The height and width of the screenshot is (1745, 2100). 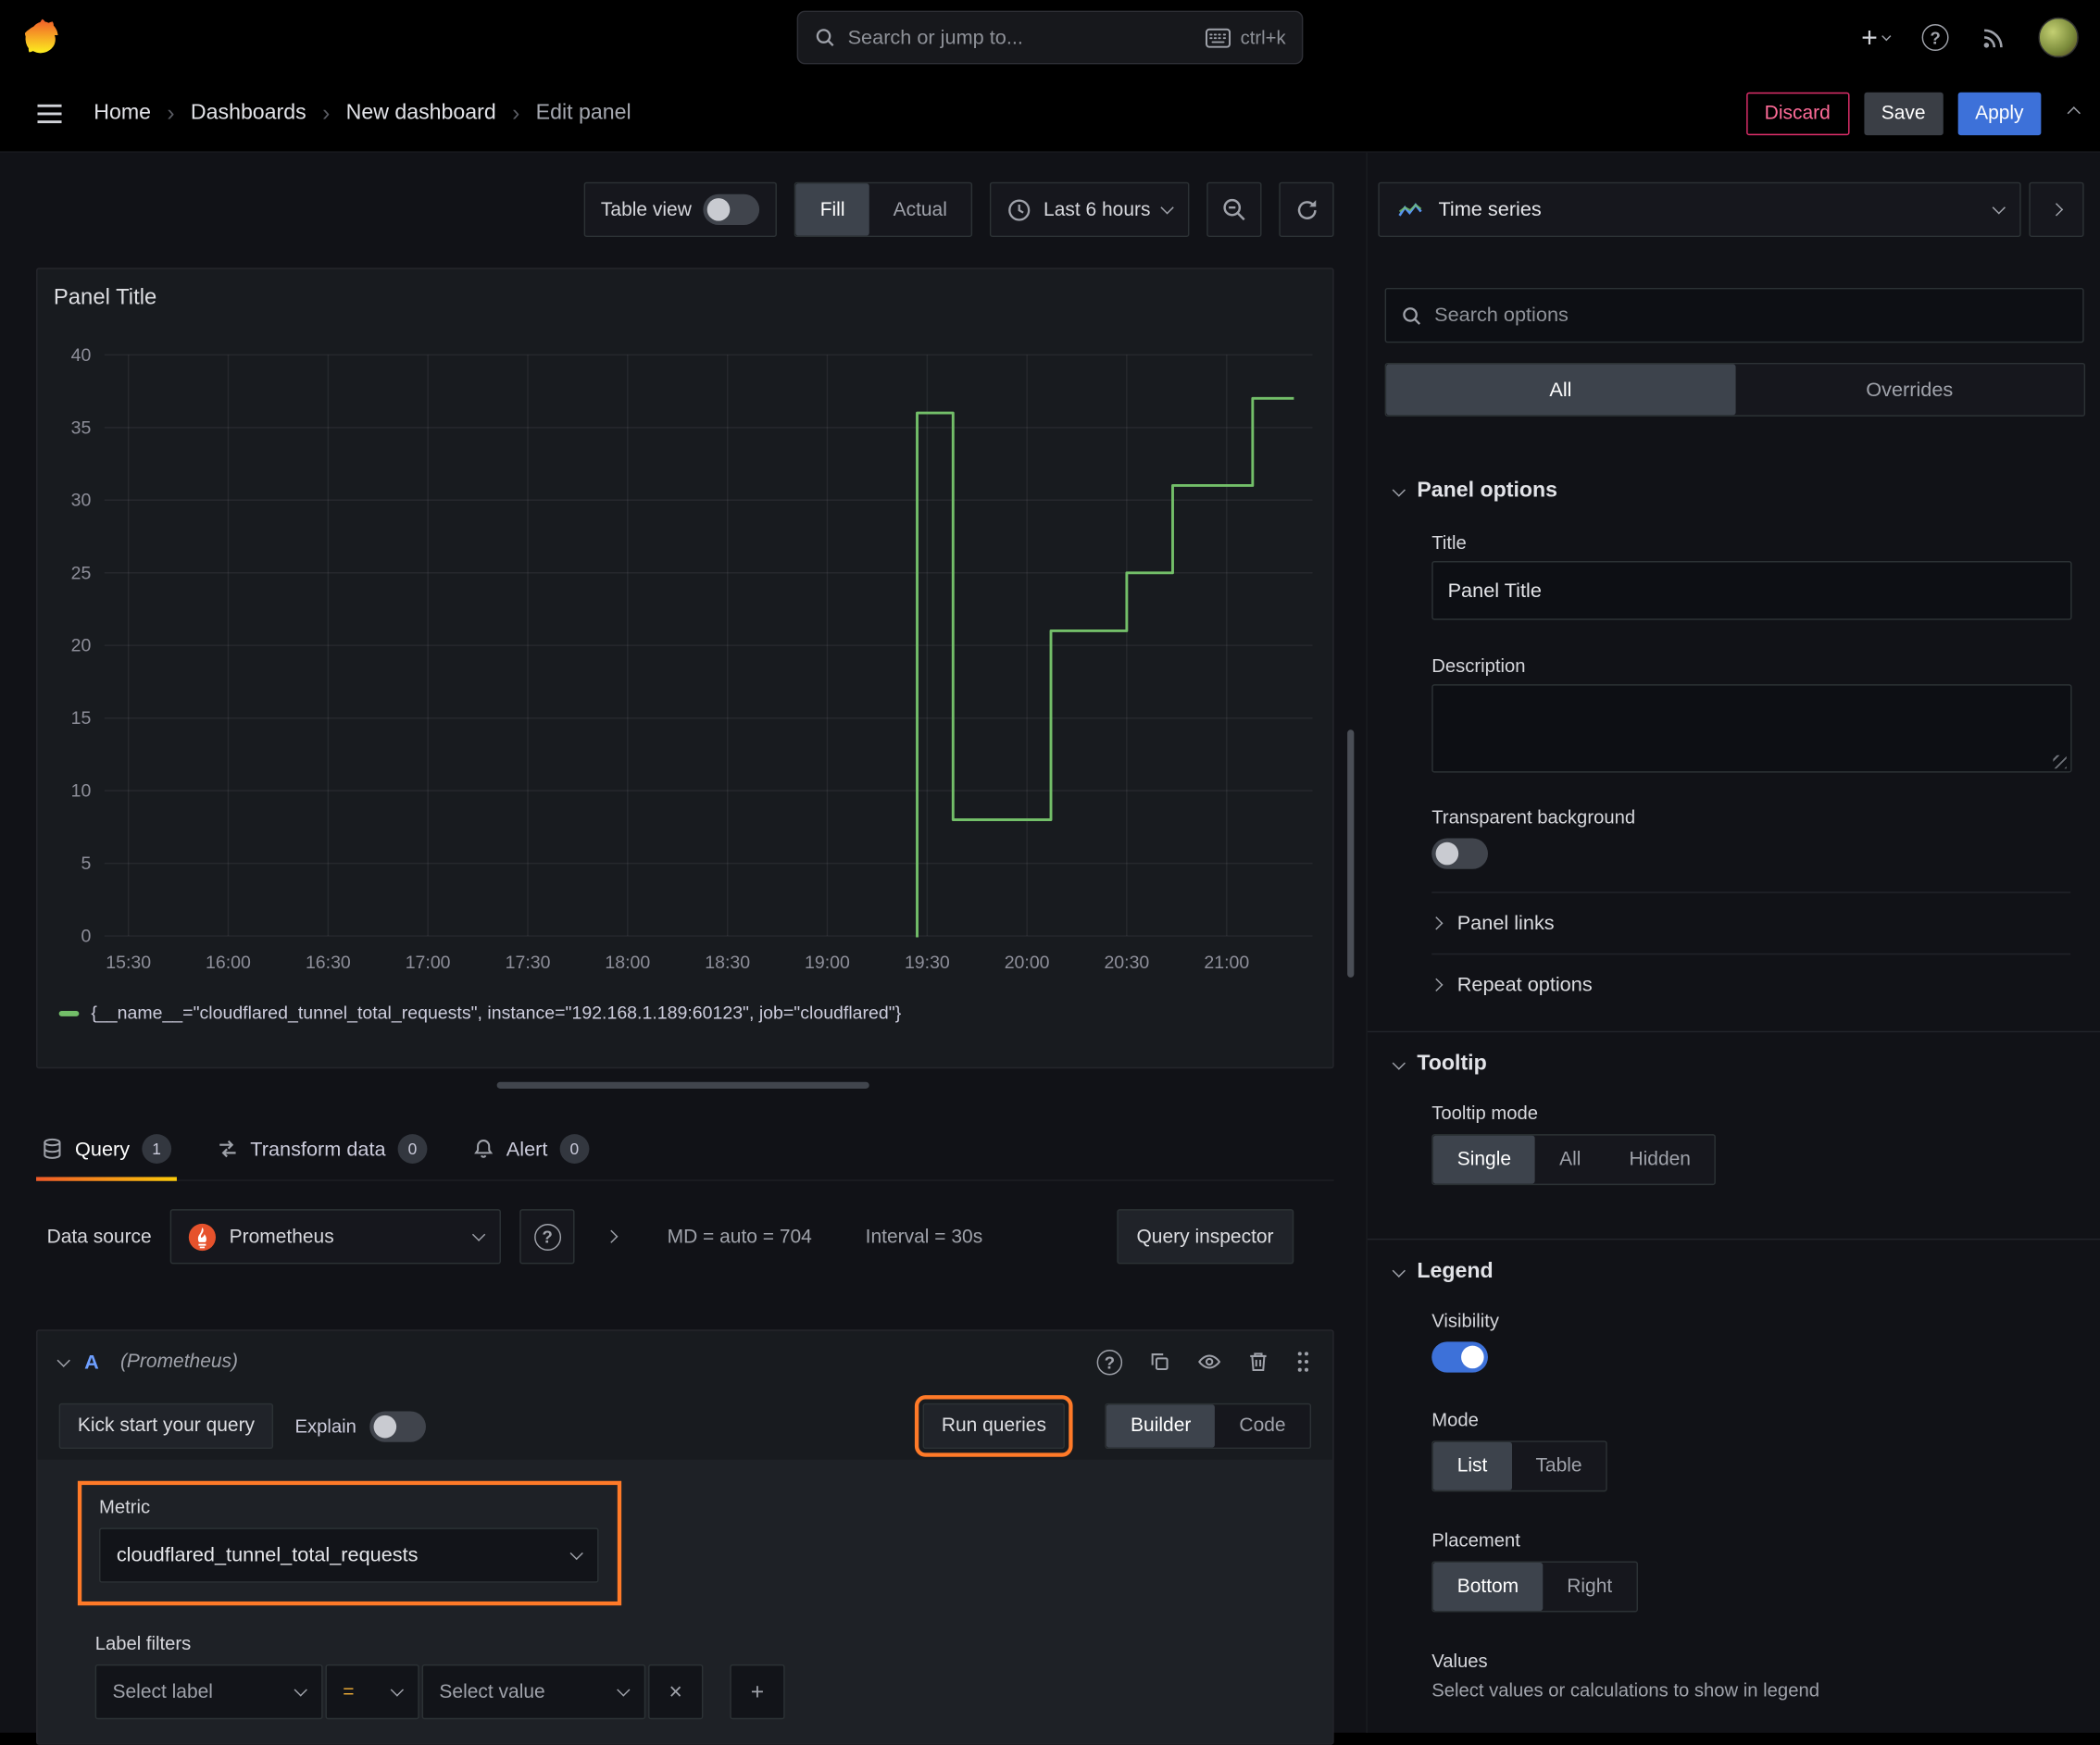 What do you see at coordinates (1490, 210) in the screenshot?
I see `visualization-name: Time series` at bounding box center [1490, 210].